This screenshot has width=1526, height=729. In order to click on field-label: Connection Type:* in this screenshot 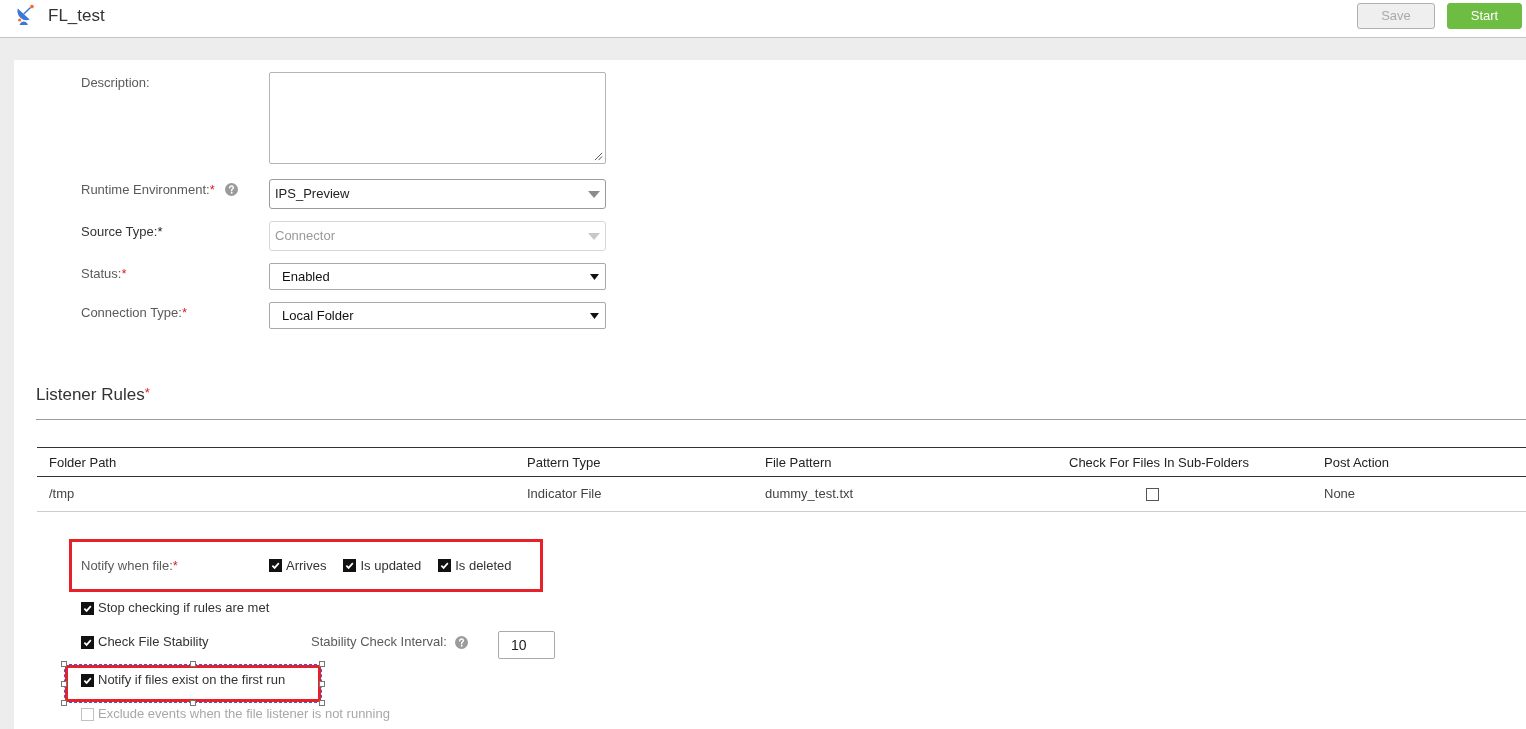, I will do `click(134, 312)`.